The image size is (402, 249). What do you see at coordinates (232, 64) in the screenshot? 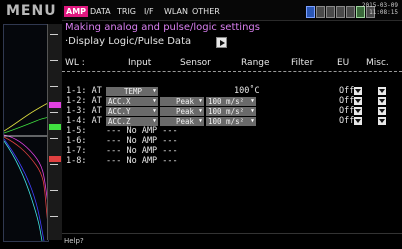
I see `table-header: WL : Input Sensor Range Filter EU Misc.` at bounding box center [232, 64].